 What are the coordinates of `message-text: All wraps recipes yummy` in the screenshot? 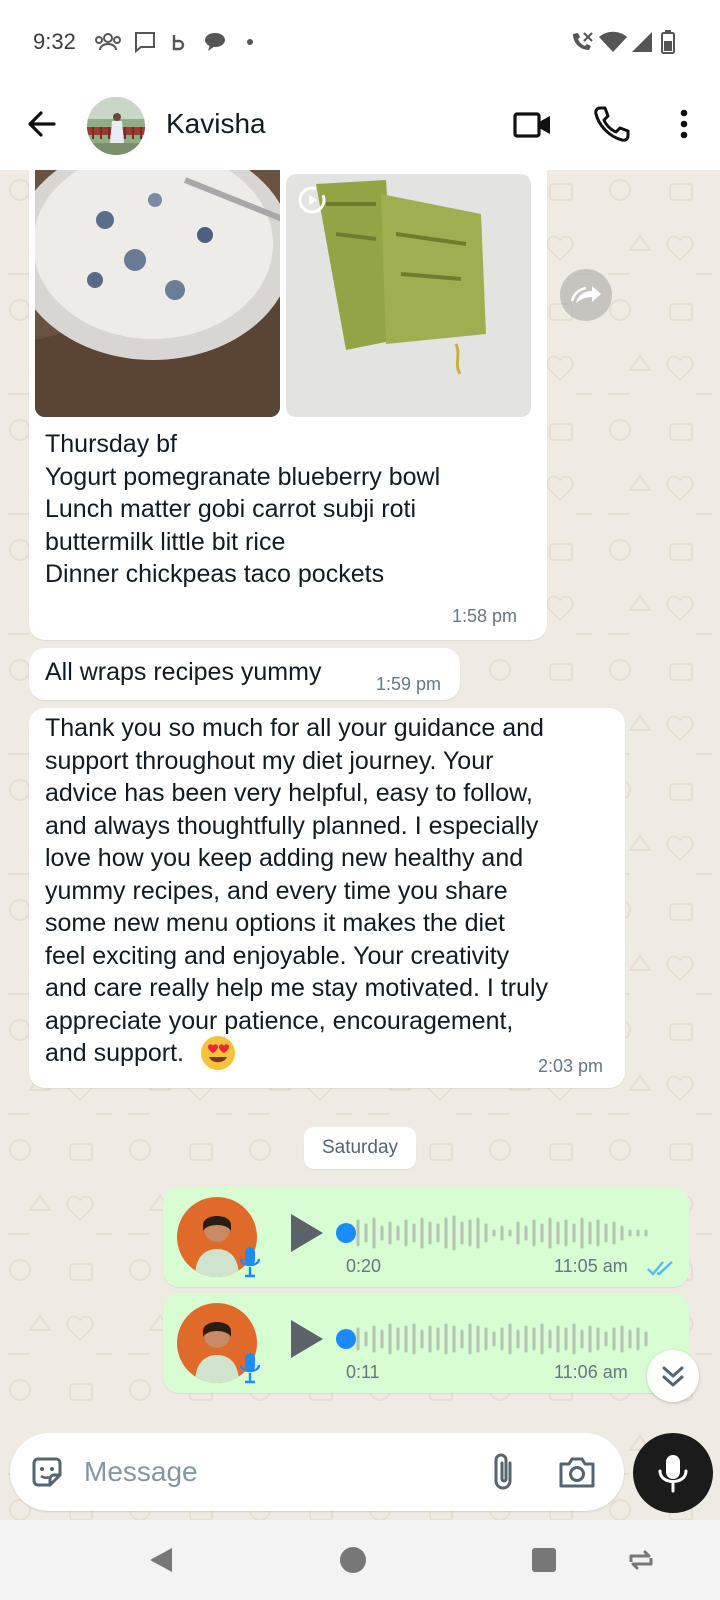 It's located at (183, 672).